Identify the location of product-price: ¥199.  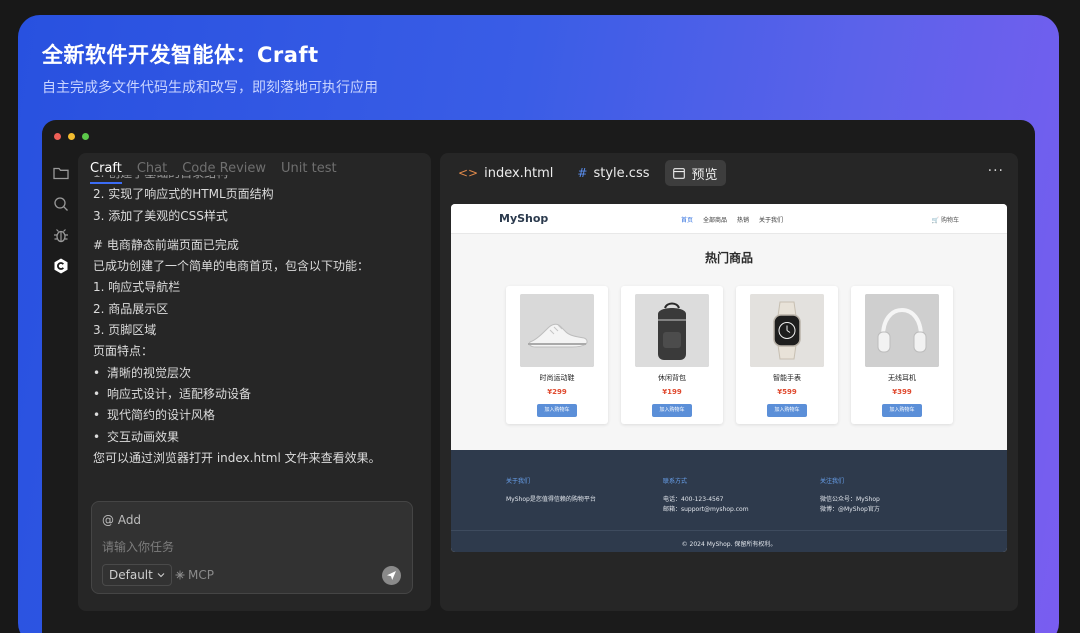
(672, 392).